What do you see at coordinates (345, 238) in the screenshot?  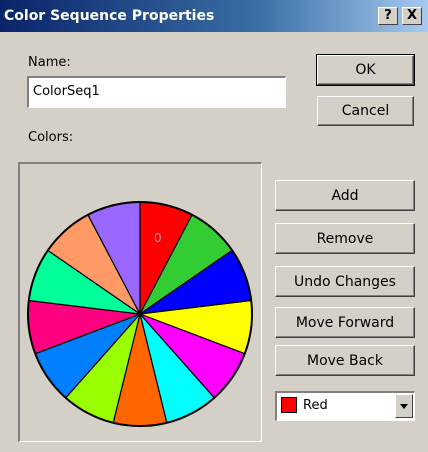 I see `remove-button: Remove` at bounding box center [345, 238].